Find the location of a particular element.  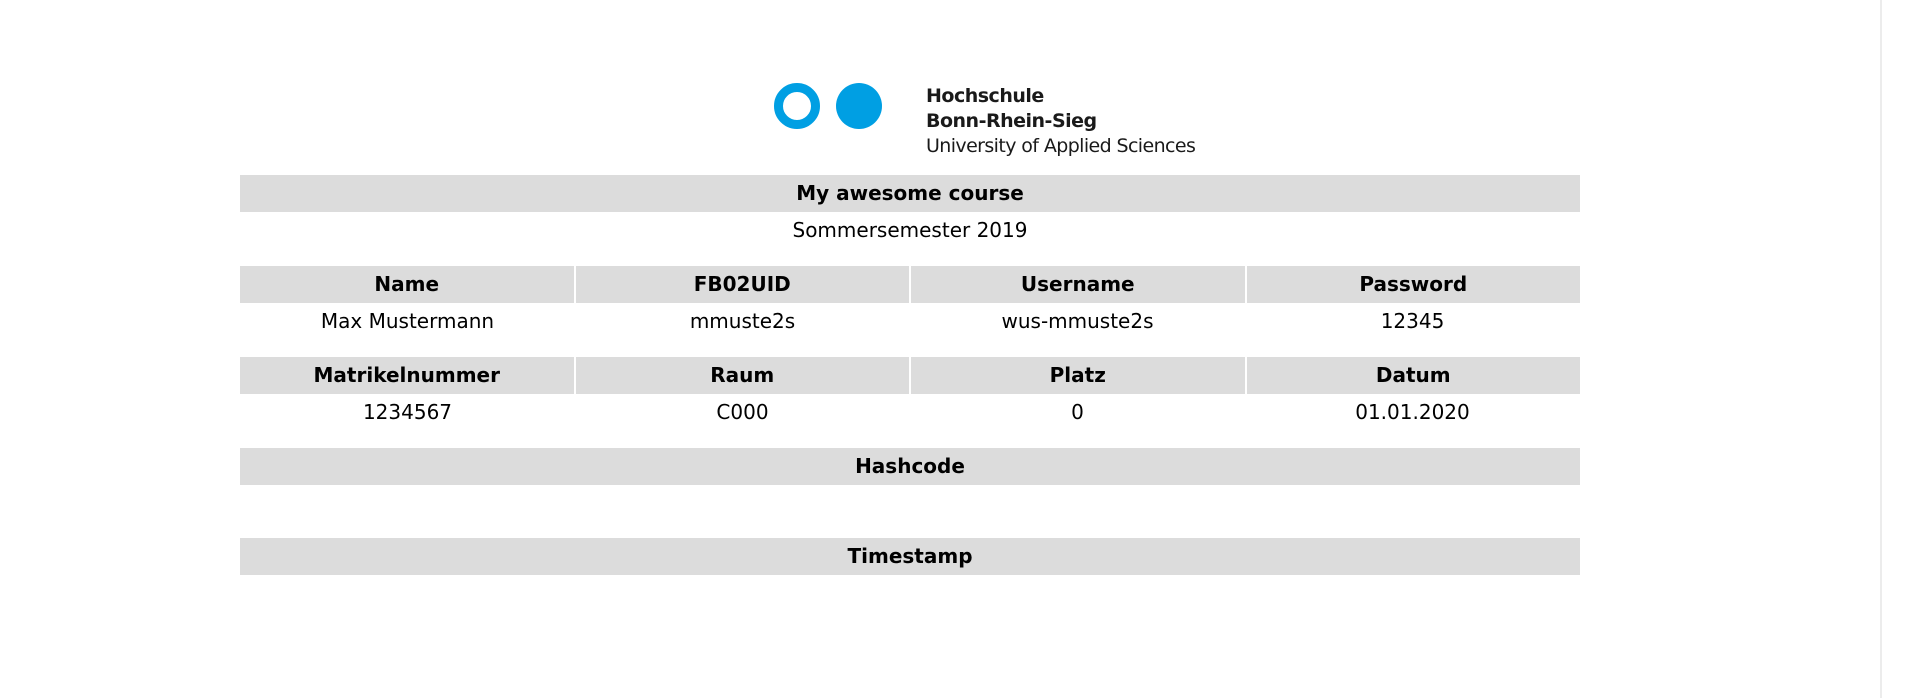

exam-header-row: Matrikelnummer Raum Platz Datum is located at coordinates (910, 375).